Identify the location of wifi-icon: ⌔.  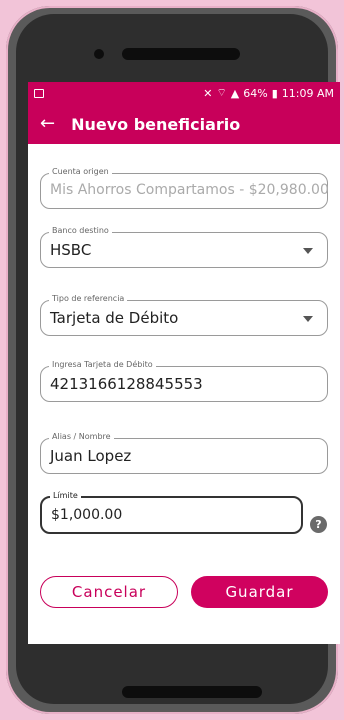
(221, 92).